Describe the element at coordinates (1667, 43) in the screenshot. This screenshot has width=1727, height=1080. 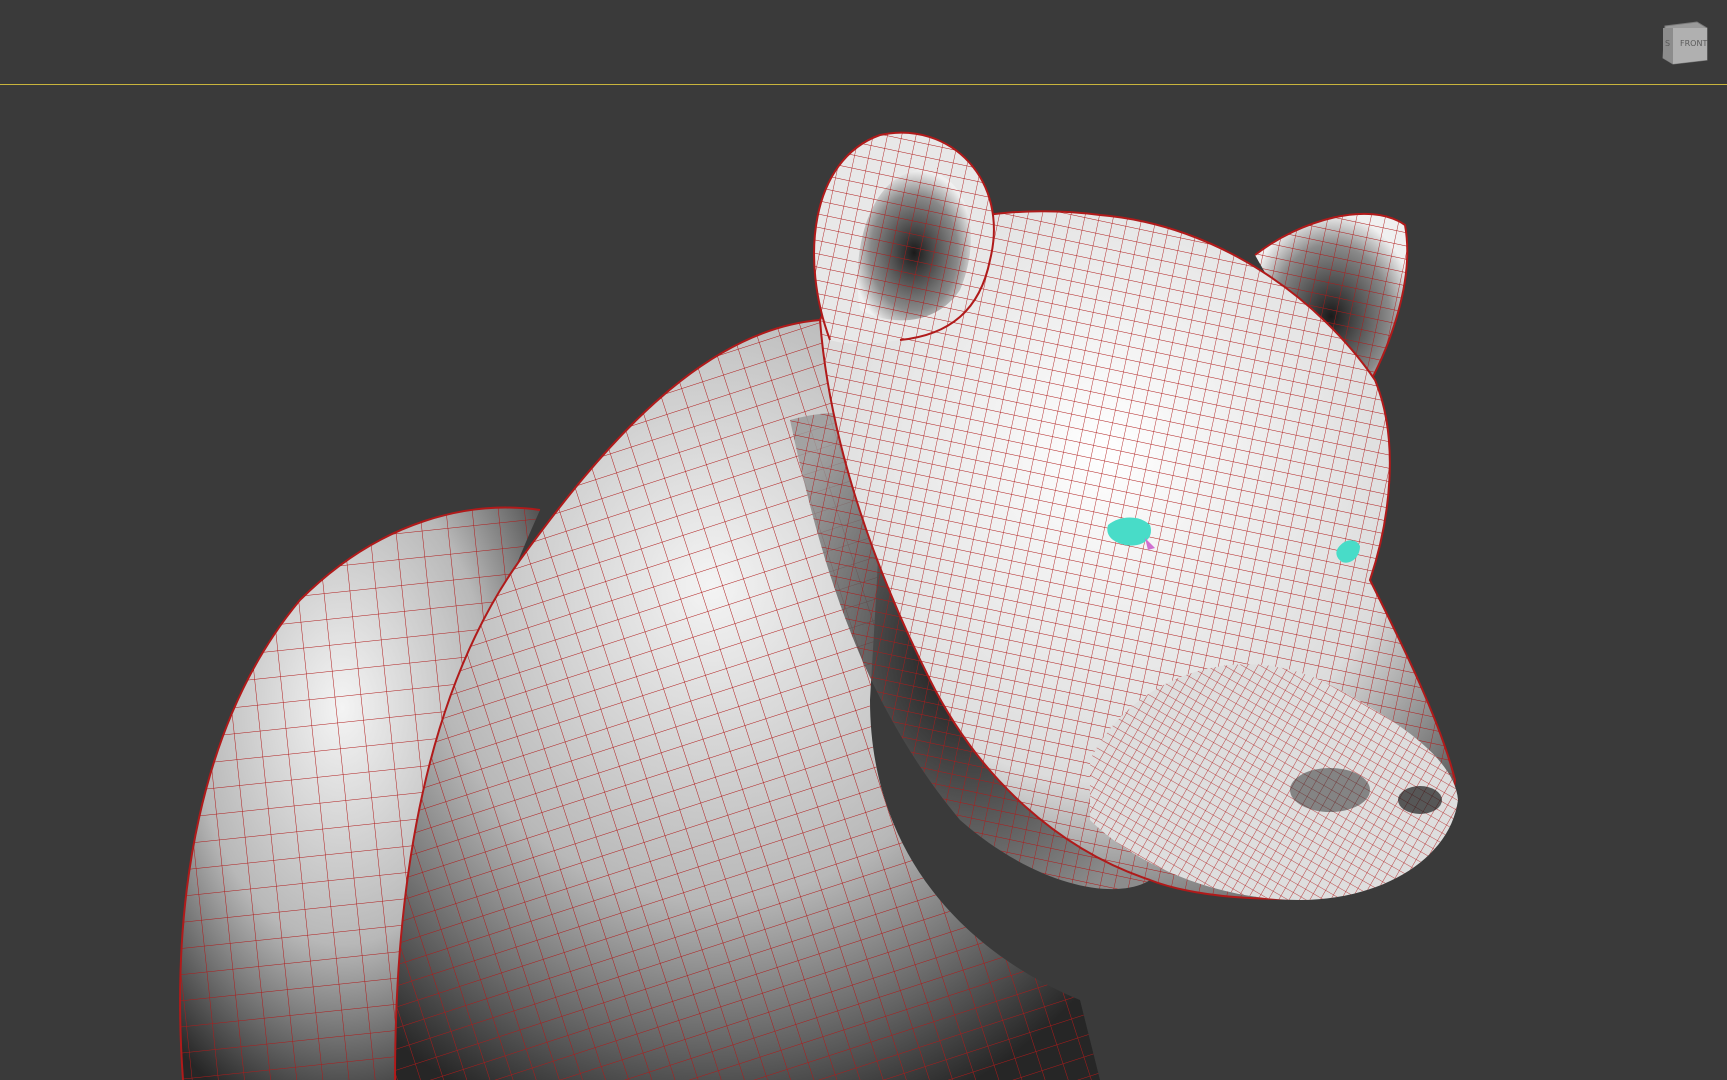
I see `viewcube-side-label: S` at that location.